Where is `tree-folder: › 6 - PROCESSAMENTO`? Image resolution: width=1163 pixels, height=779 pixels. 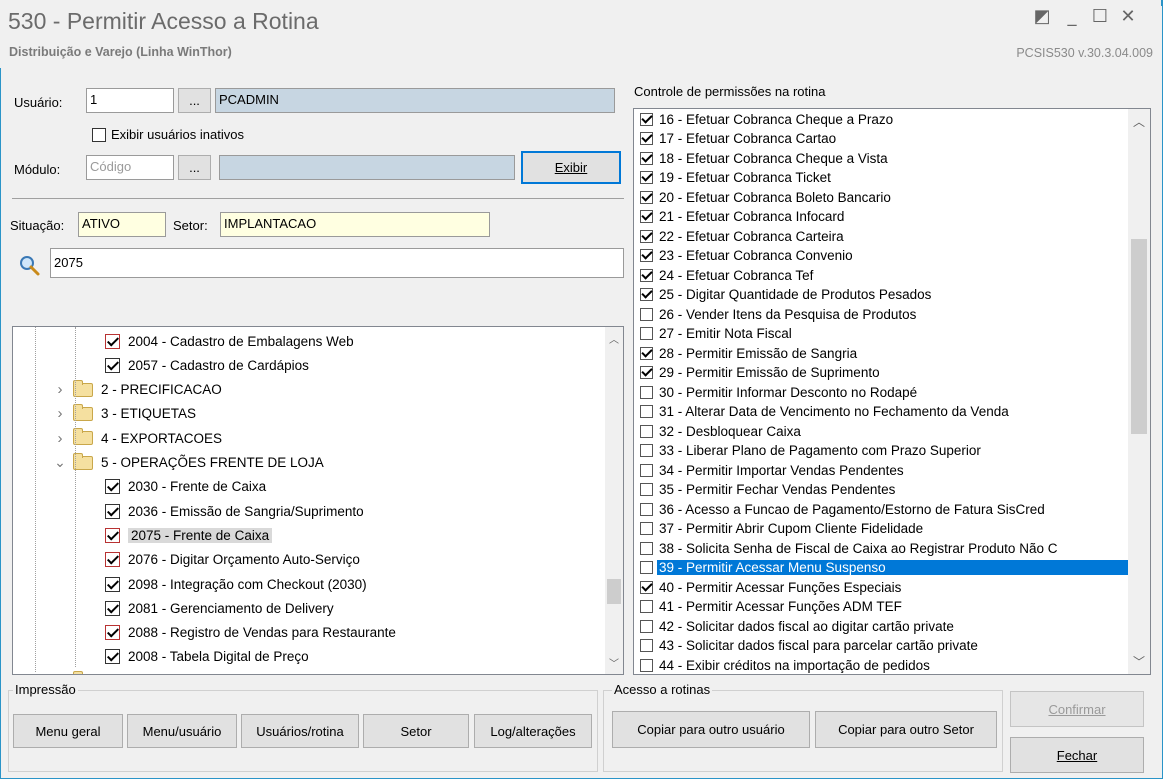 tree-folder: › 6 - PROCESSAMENTO is located at coordinates (318, 671).